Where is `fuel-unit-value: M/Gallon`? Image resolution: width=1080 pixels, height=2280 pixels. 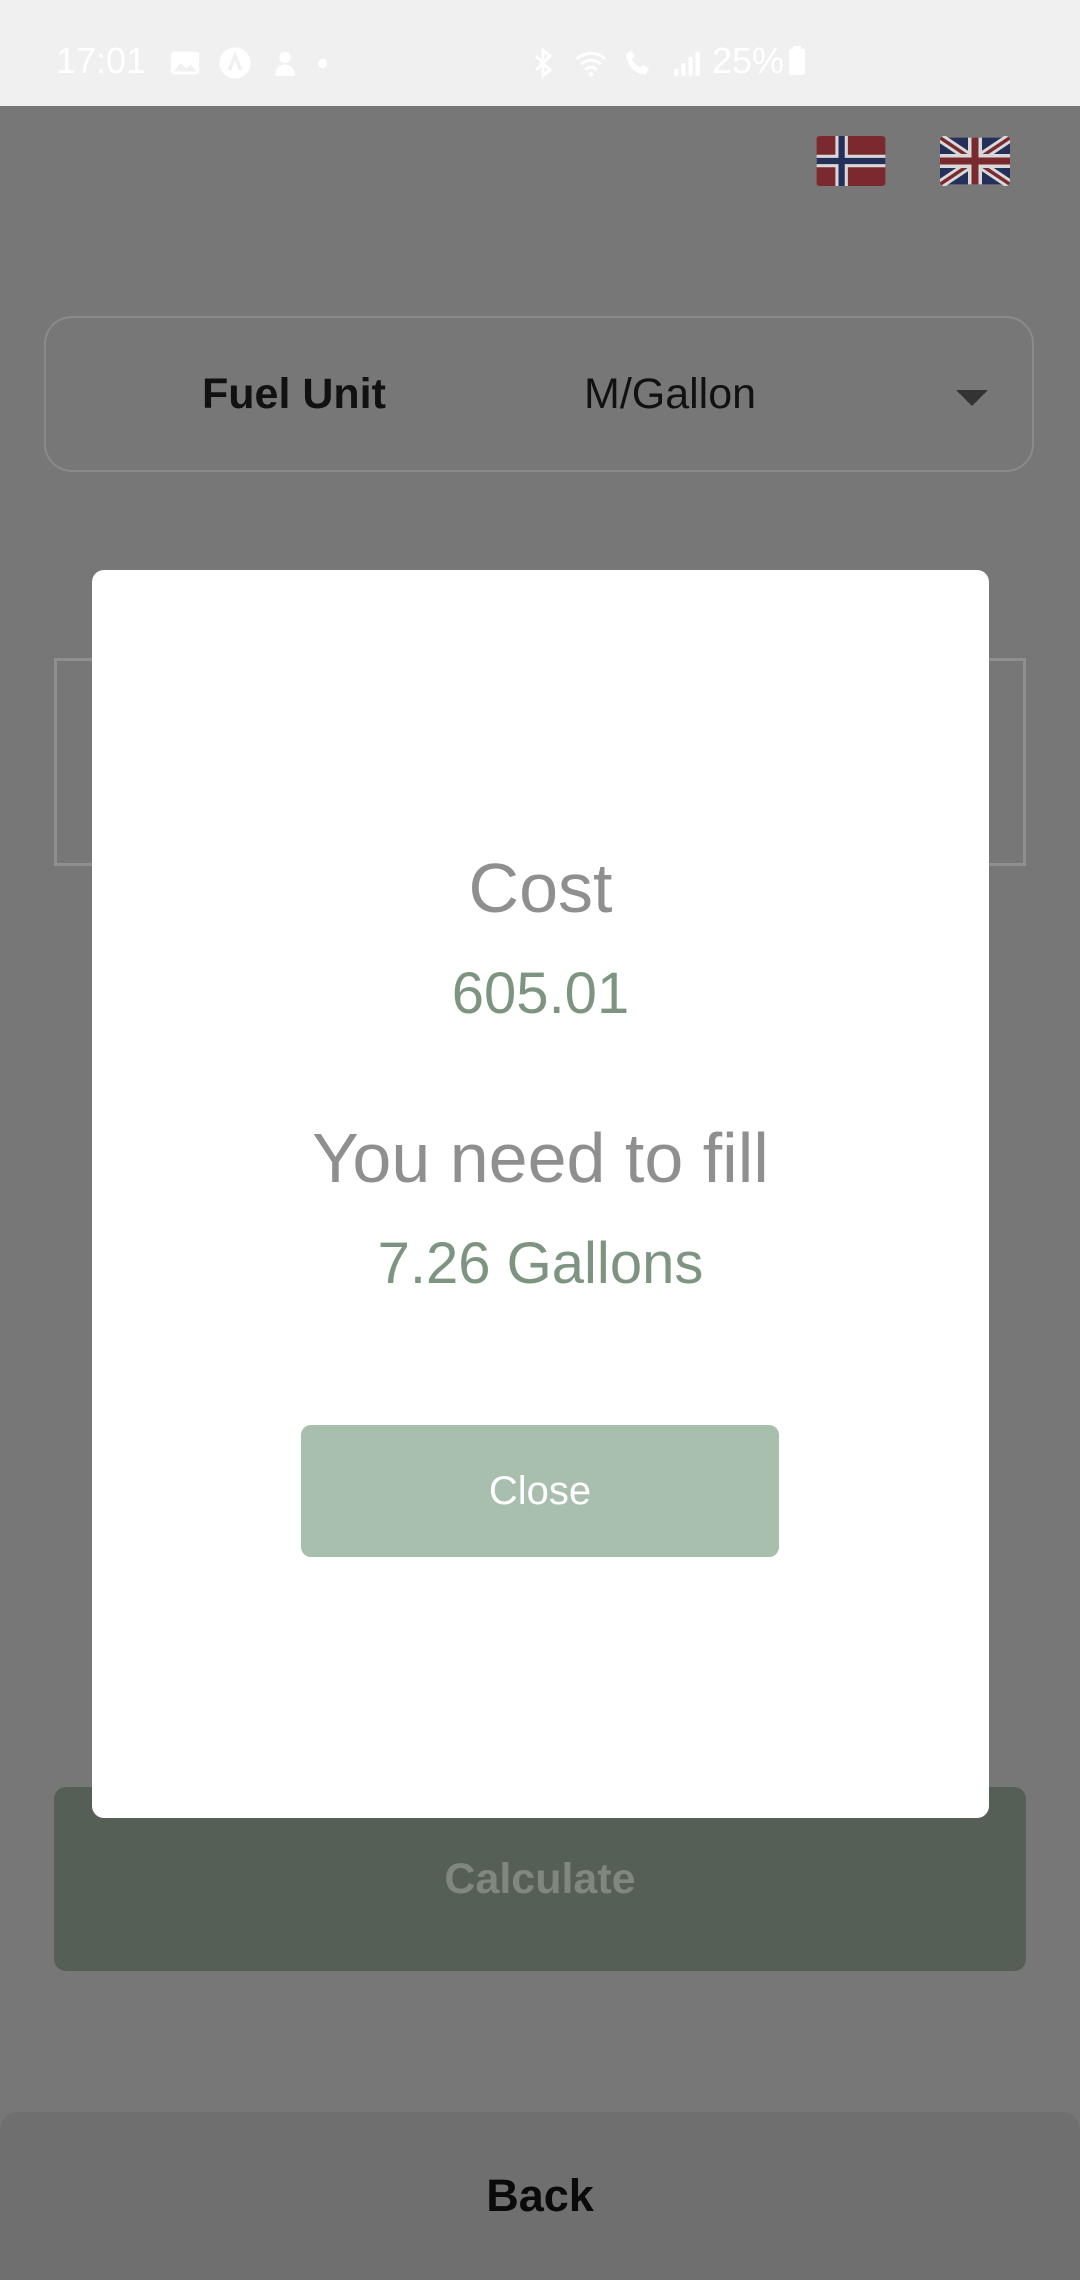 fuel-unit-value: M/Gallon is located at coordinates (670, 394).